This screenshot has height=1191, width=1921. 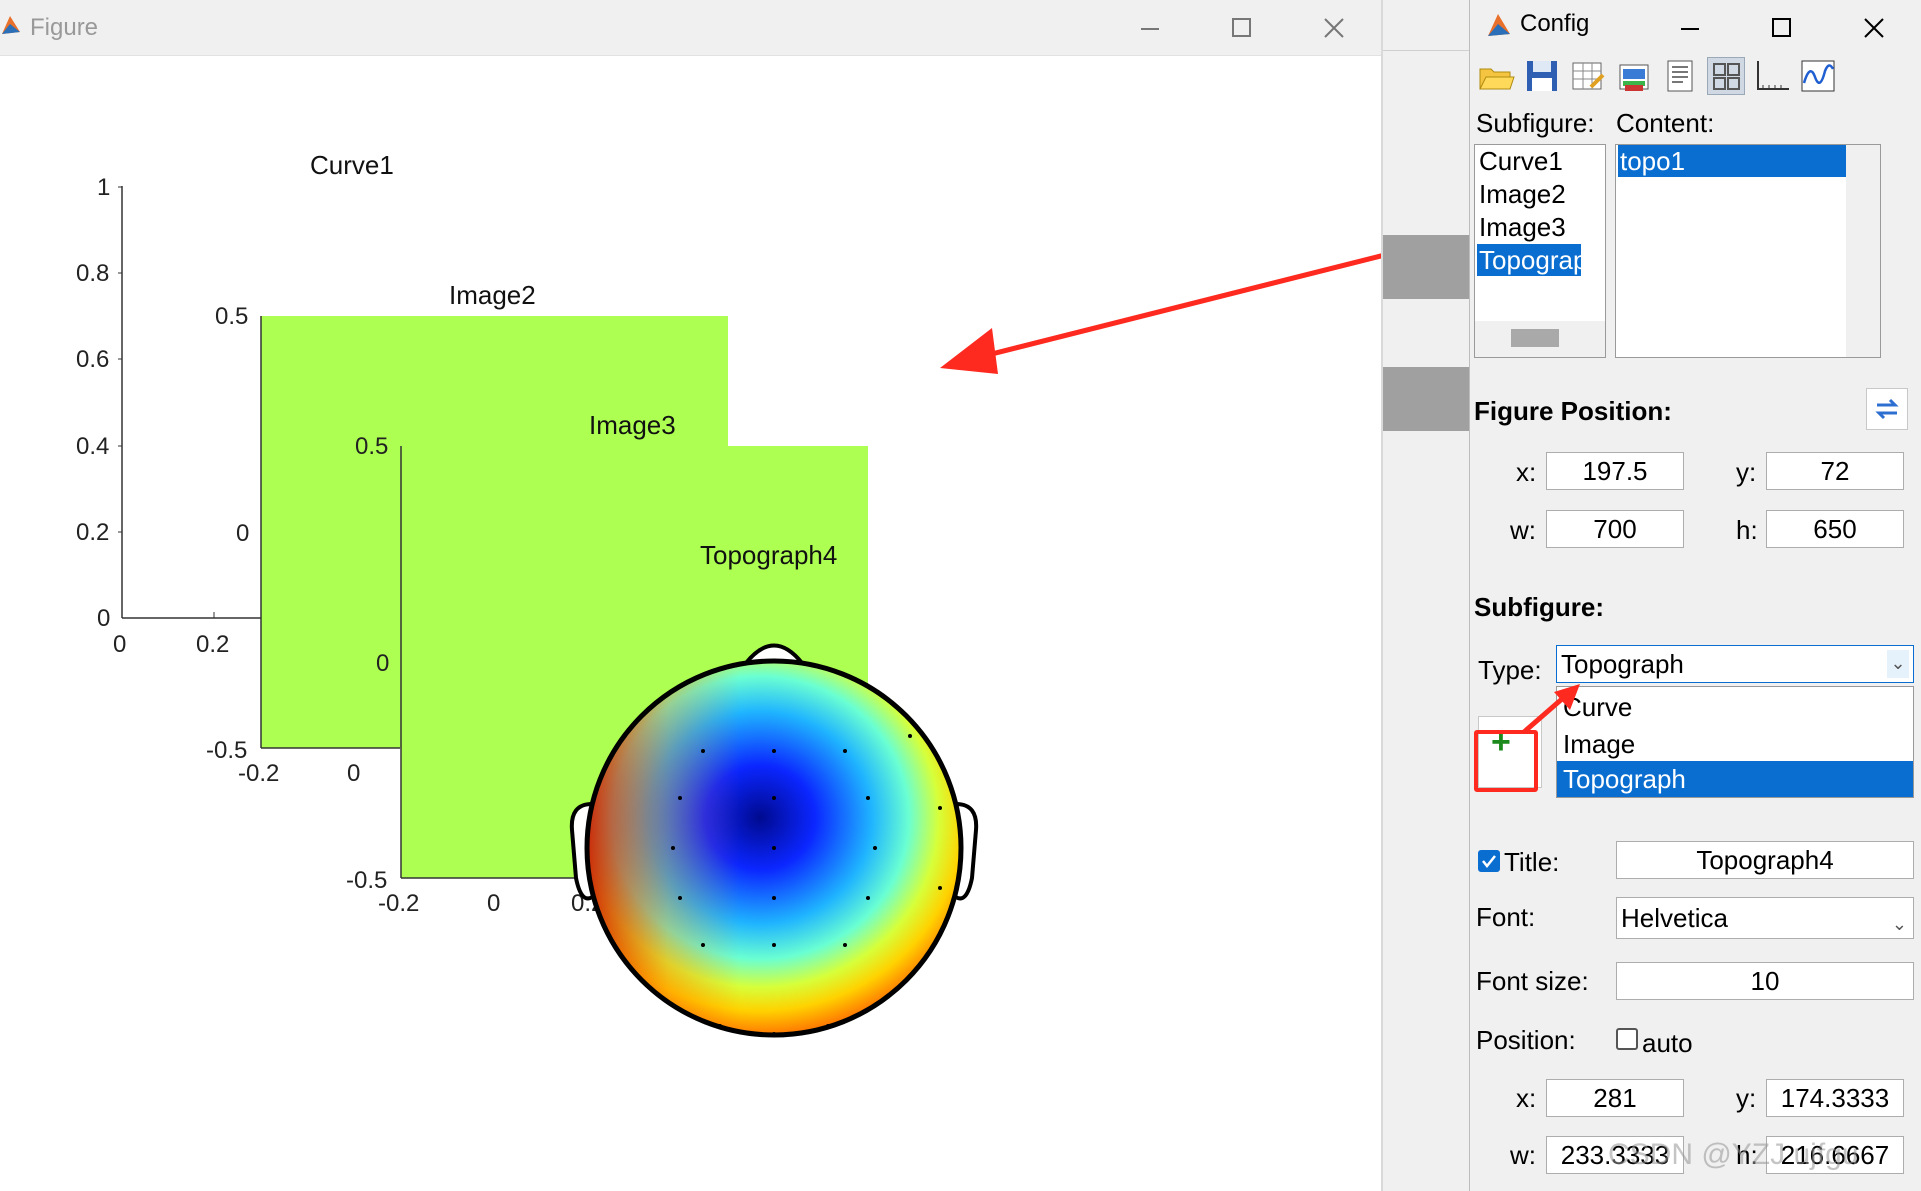 What do you see at coordinates (1735, 779) in the screenshot?
I see `type-option-topograph: Topograph` at bounding box center [1735, 779].